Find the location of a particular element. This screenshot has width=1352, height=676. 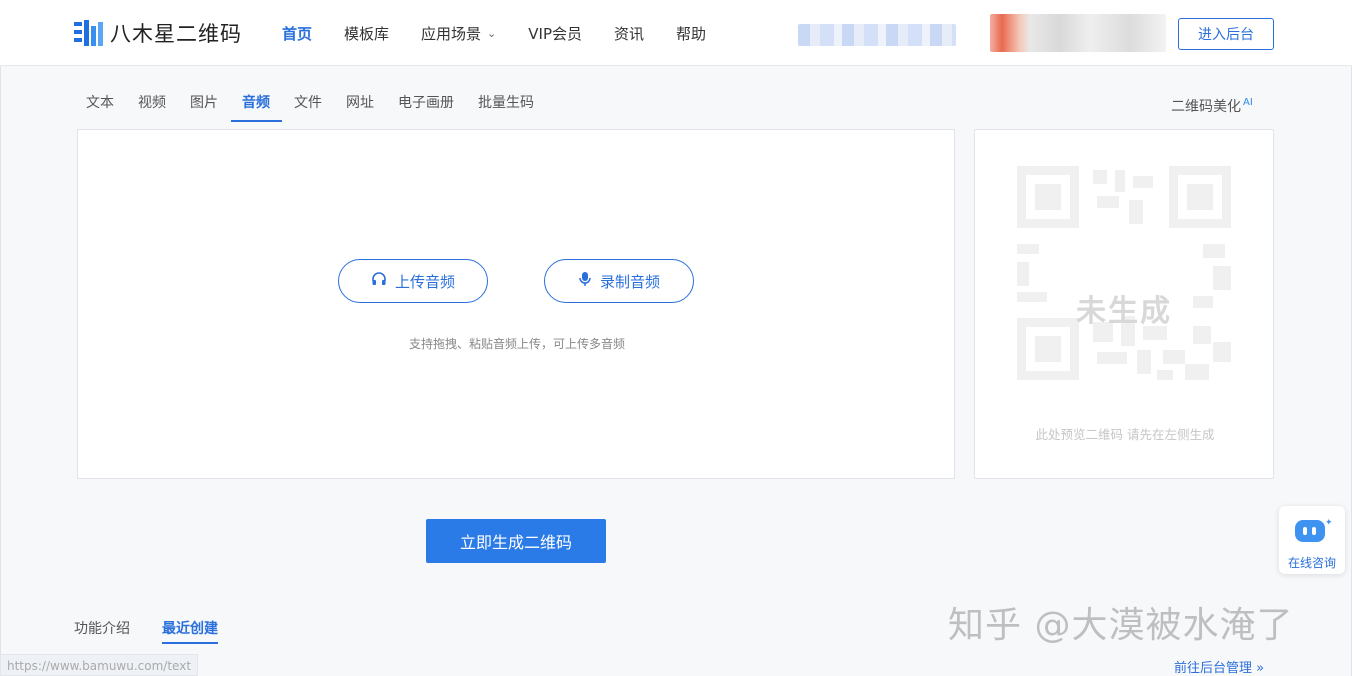

content-type-tabs: 文本 视频 图片 音频 文件 网址 电子画册 批量生码 is located at coordinates (322, 107).